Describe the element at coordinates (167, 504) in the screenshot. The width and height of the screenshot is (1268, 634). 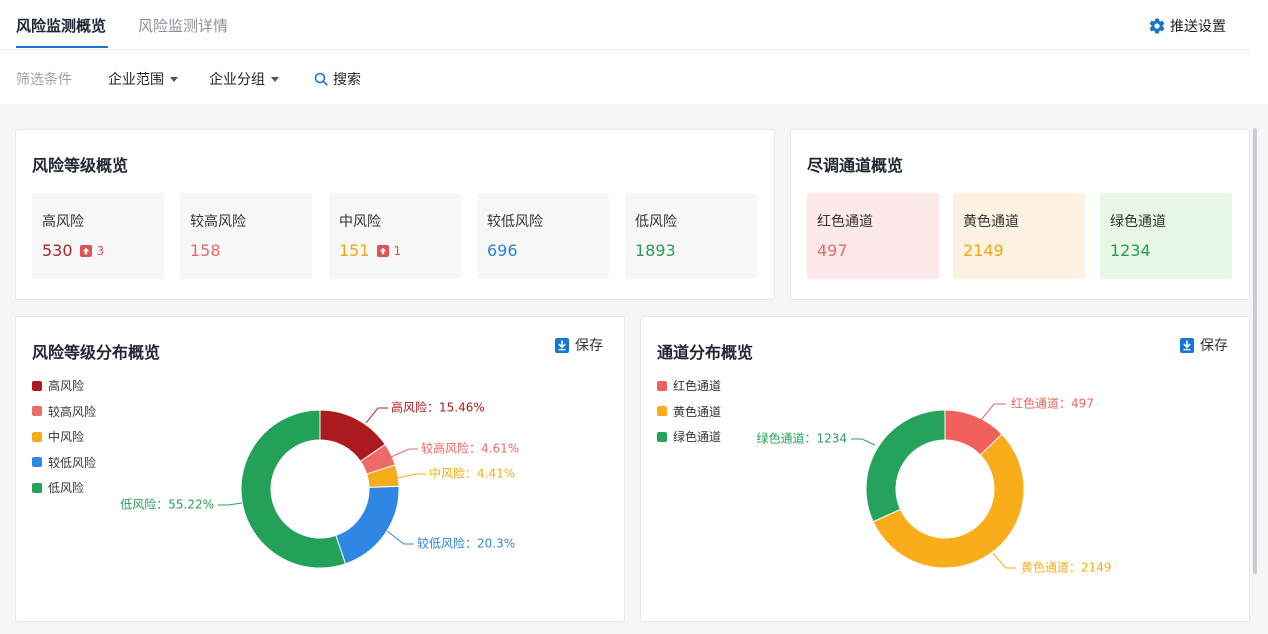
I see `data-label: 低风险：55.22%` at that location.